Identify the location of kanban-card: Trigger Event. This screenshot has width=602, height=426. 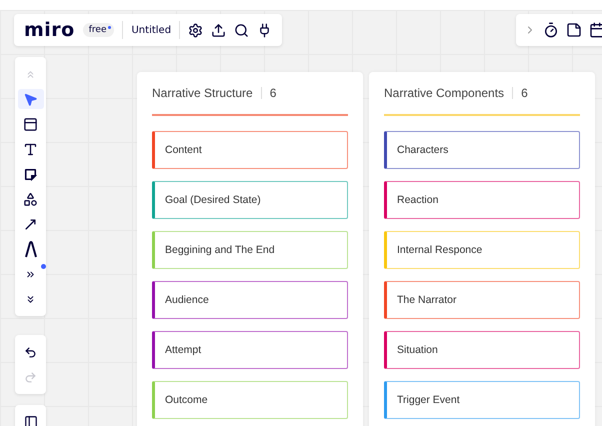
(482, 400).